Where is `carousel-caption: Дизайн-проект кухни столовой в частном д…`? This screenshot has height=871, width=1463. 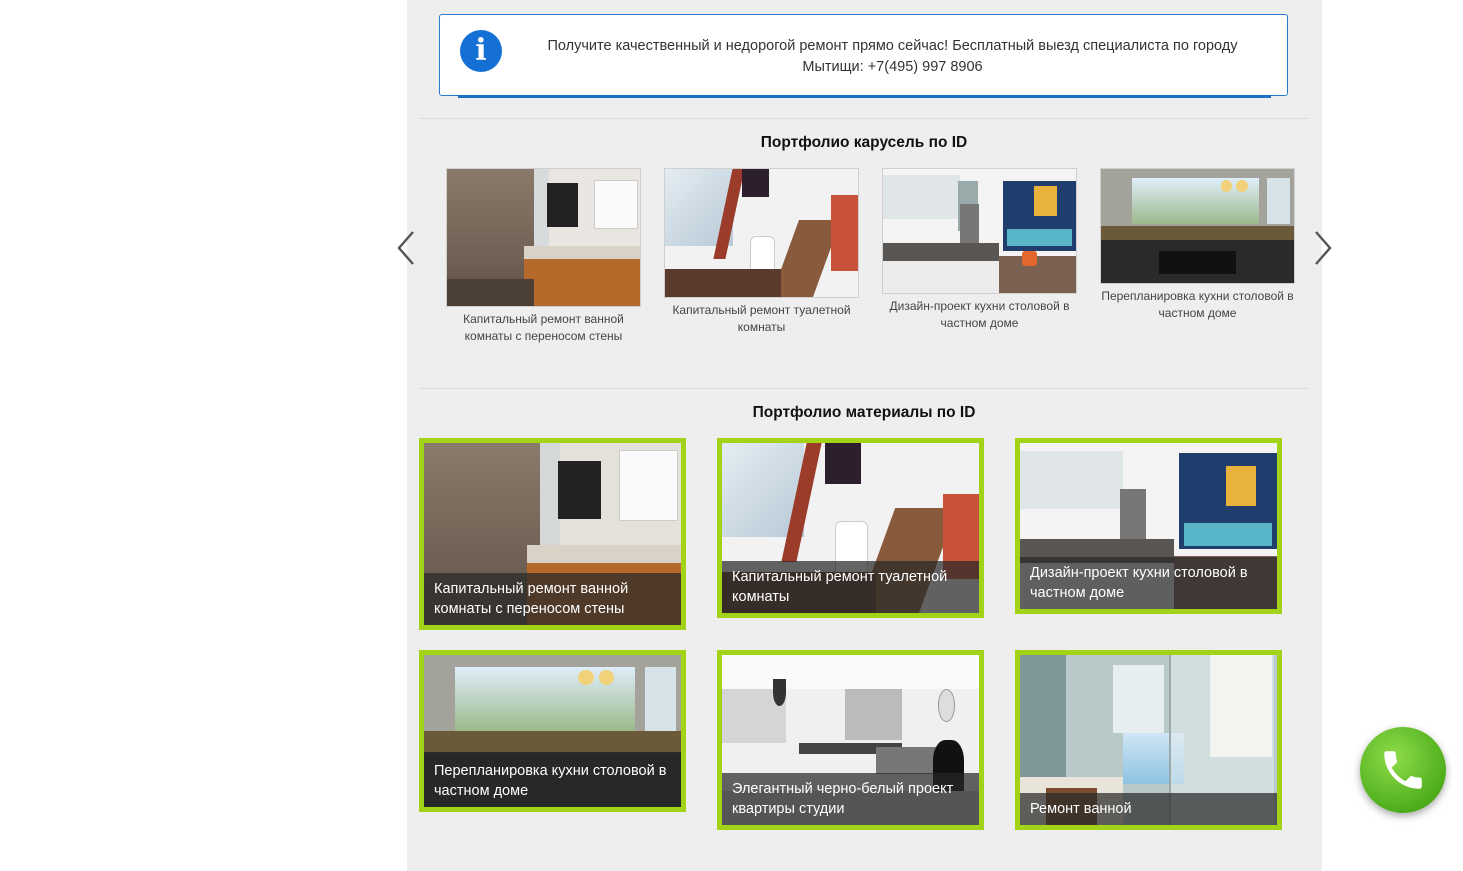
carousel-caption: Дизайн-проект кухни столовой в частном д… is located at coordinates (979, 314).